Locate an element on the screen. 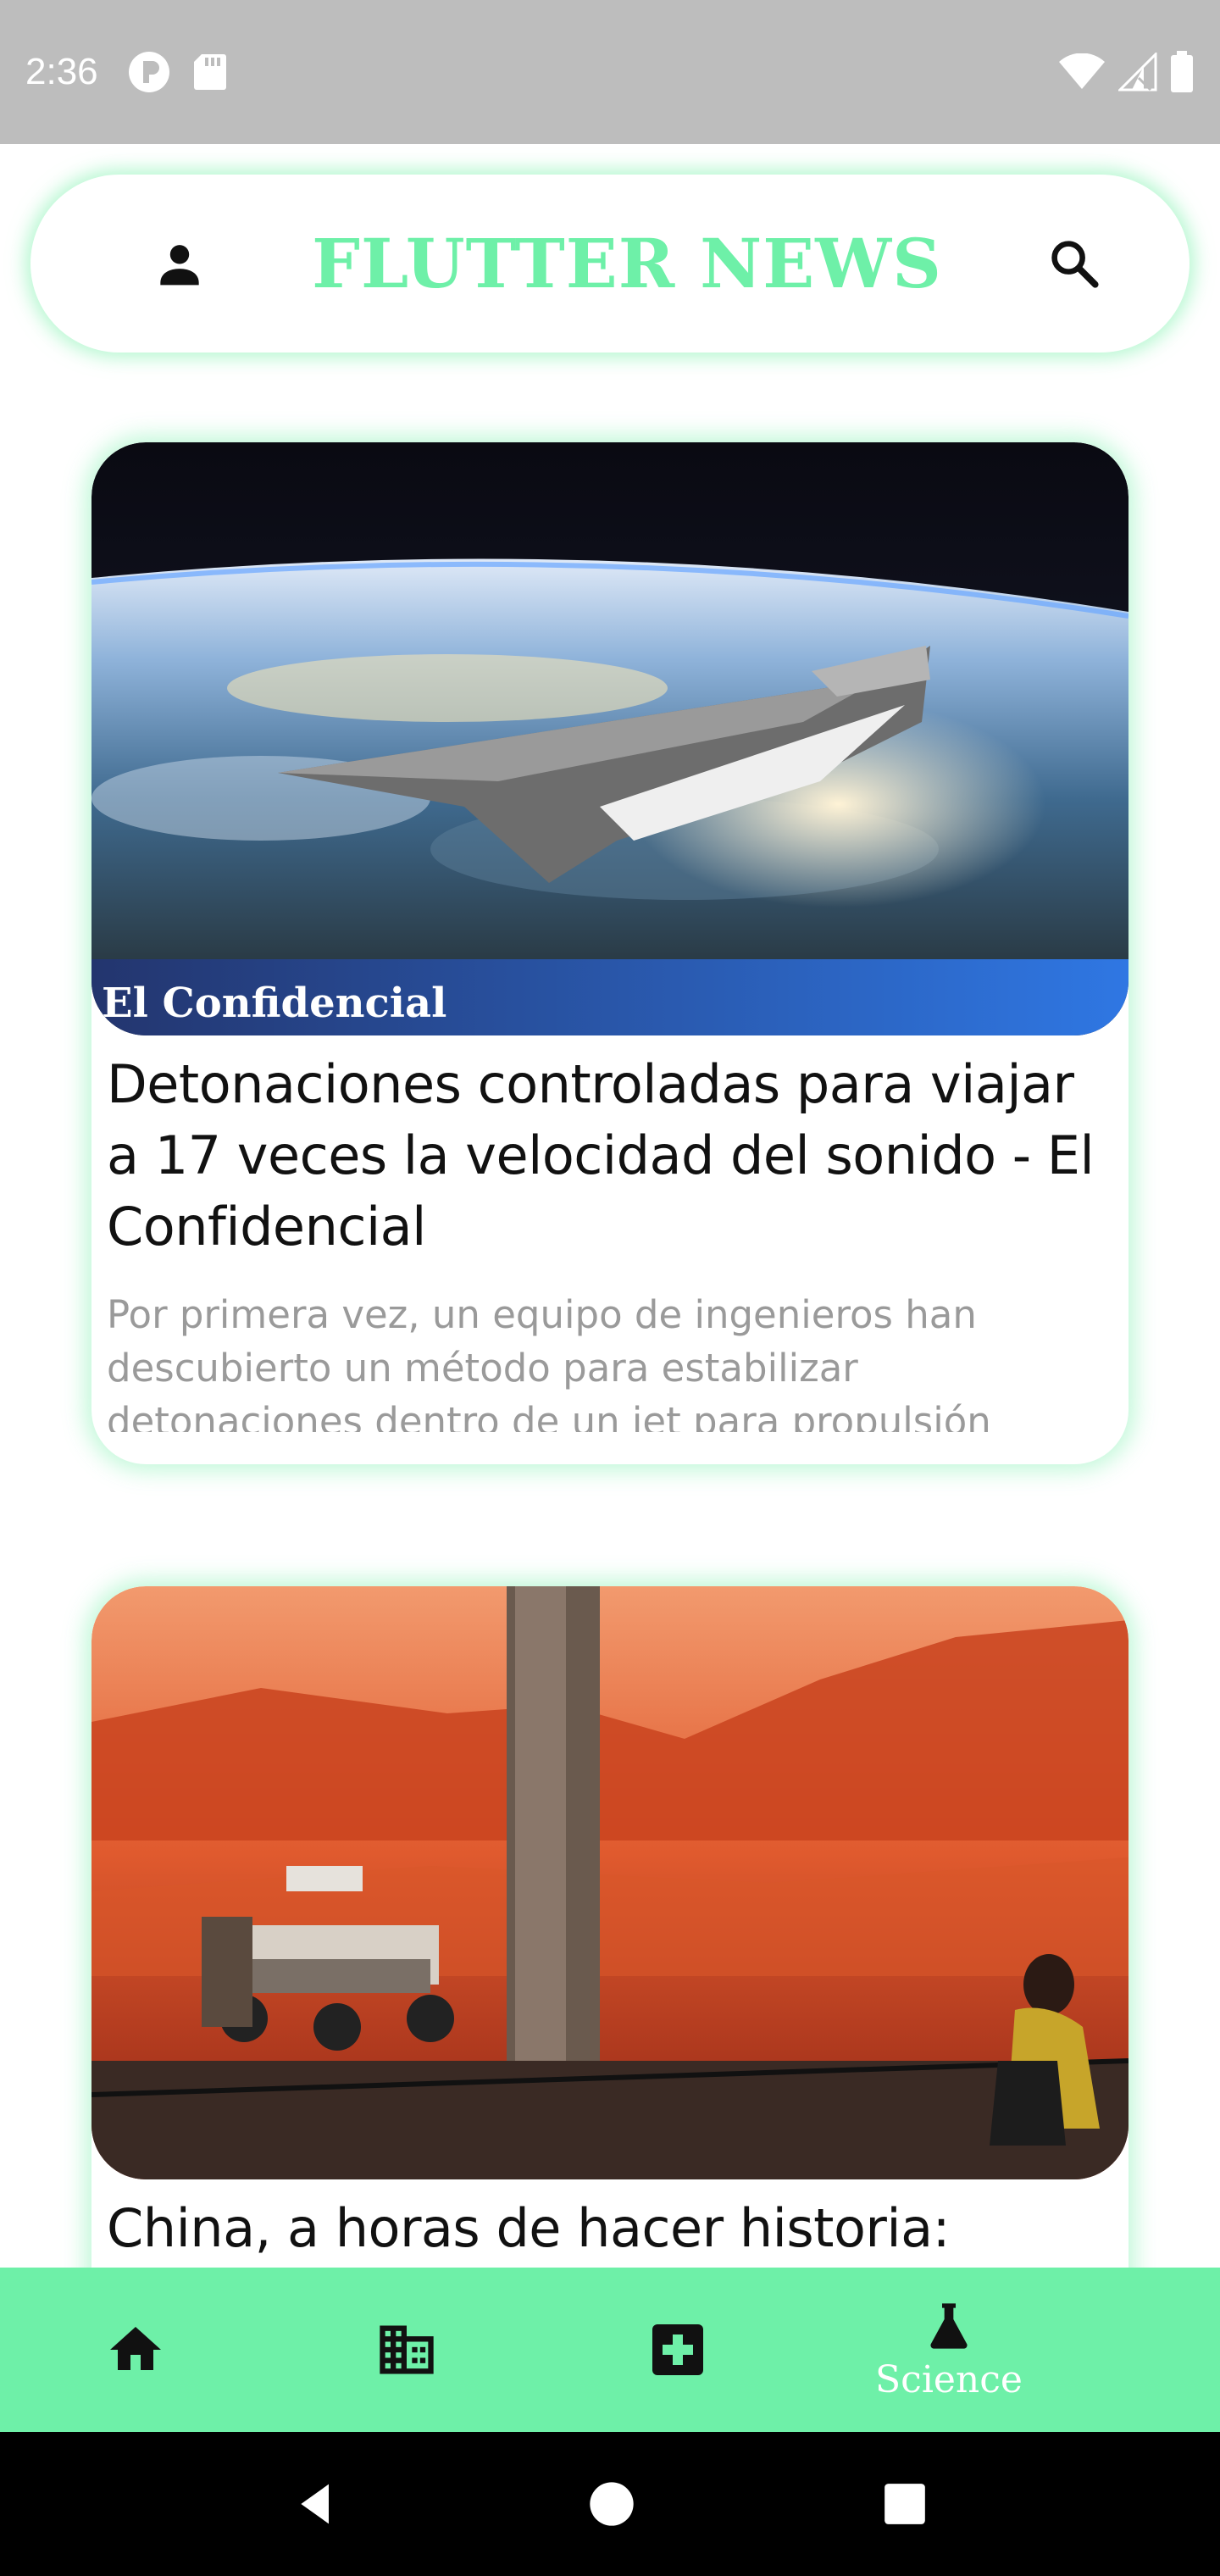 The height and width of the screenshot is (2576, 1220). nav-item-business is located at coordinates (406, 2350).